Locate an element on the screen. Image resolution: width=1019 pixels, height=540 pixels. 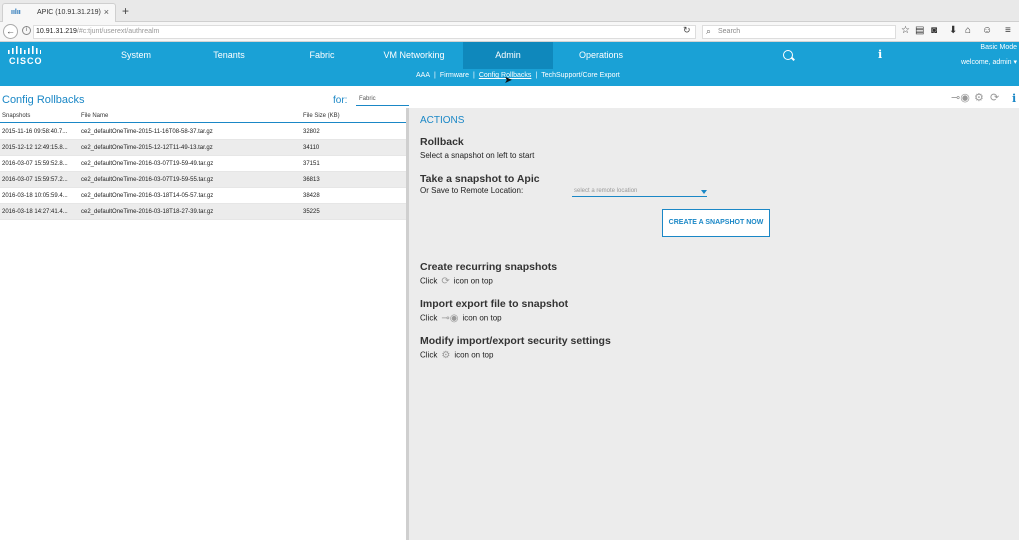
reading-list-icon: ▤ is located at coordinates (919, 31).